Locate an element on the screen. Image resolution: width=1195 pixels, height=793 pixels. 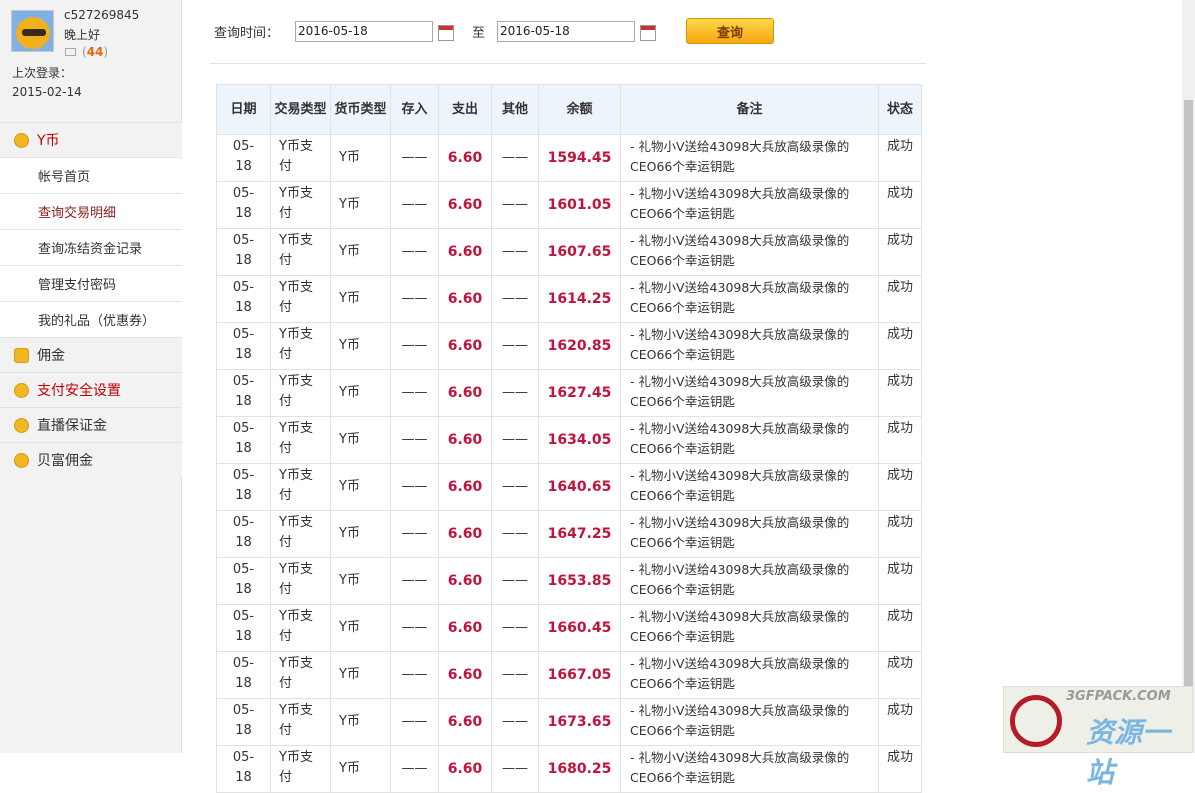
watermark: 3GFPACK.COM 资源一站 is located at coordinates (1098, 737).